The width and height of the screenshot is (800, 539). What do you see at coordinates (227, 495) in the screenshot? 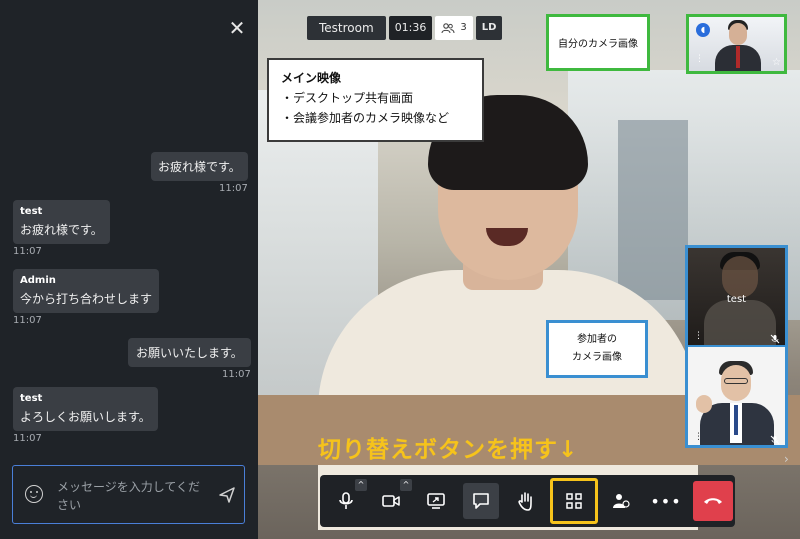
I see `send-icon` at bounding box center [227, 495].